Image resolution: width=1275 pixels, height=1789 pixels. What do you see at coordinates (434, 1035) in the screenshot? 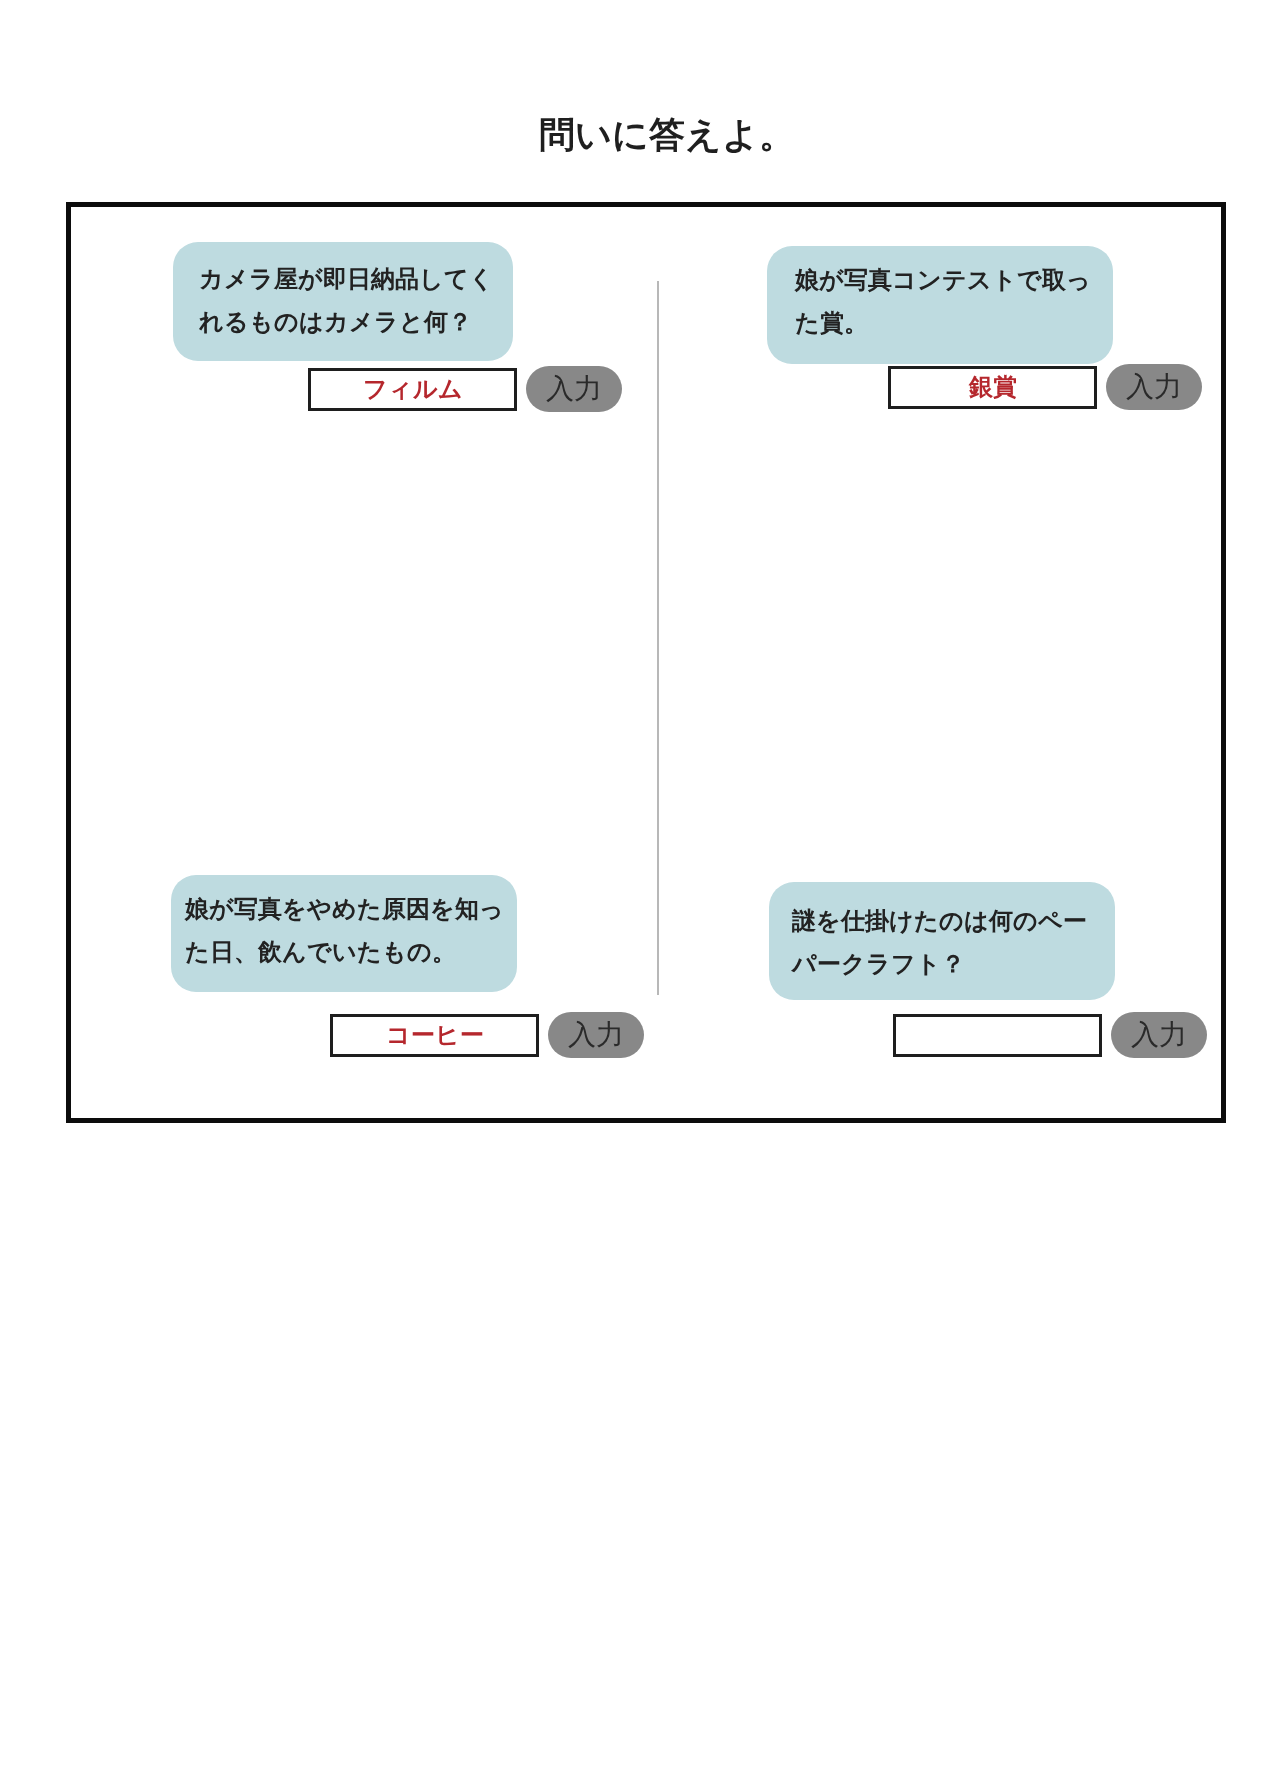
I see `answer-field: コーヒー` at bounding box center [434, 1035].